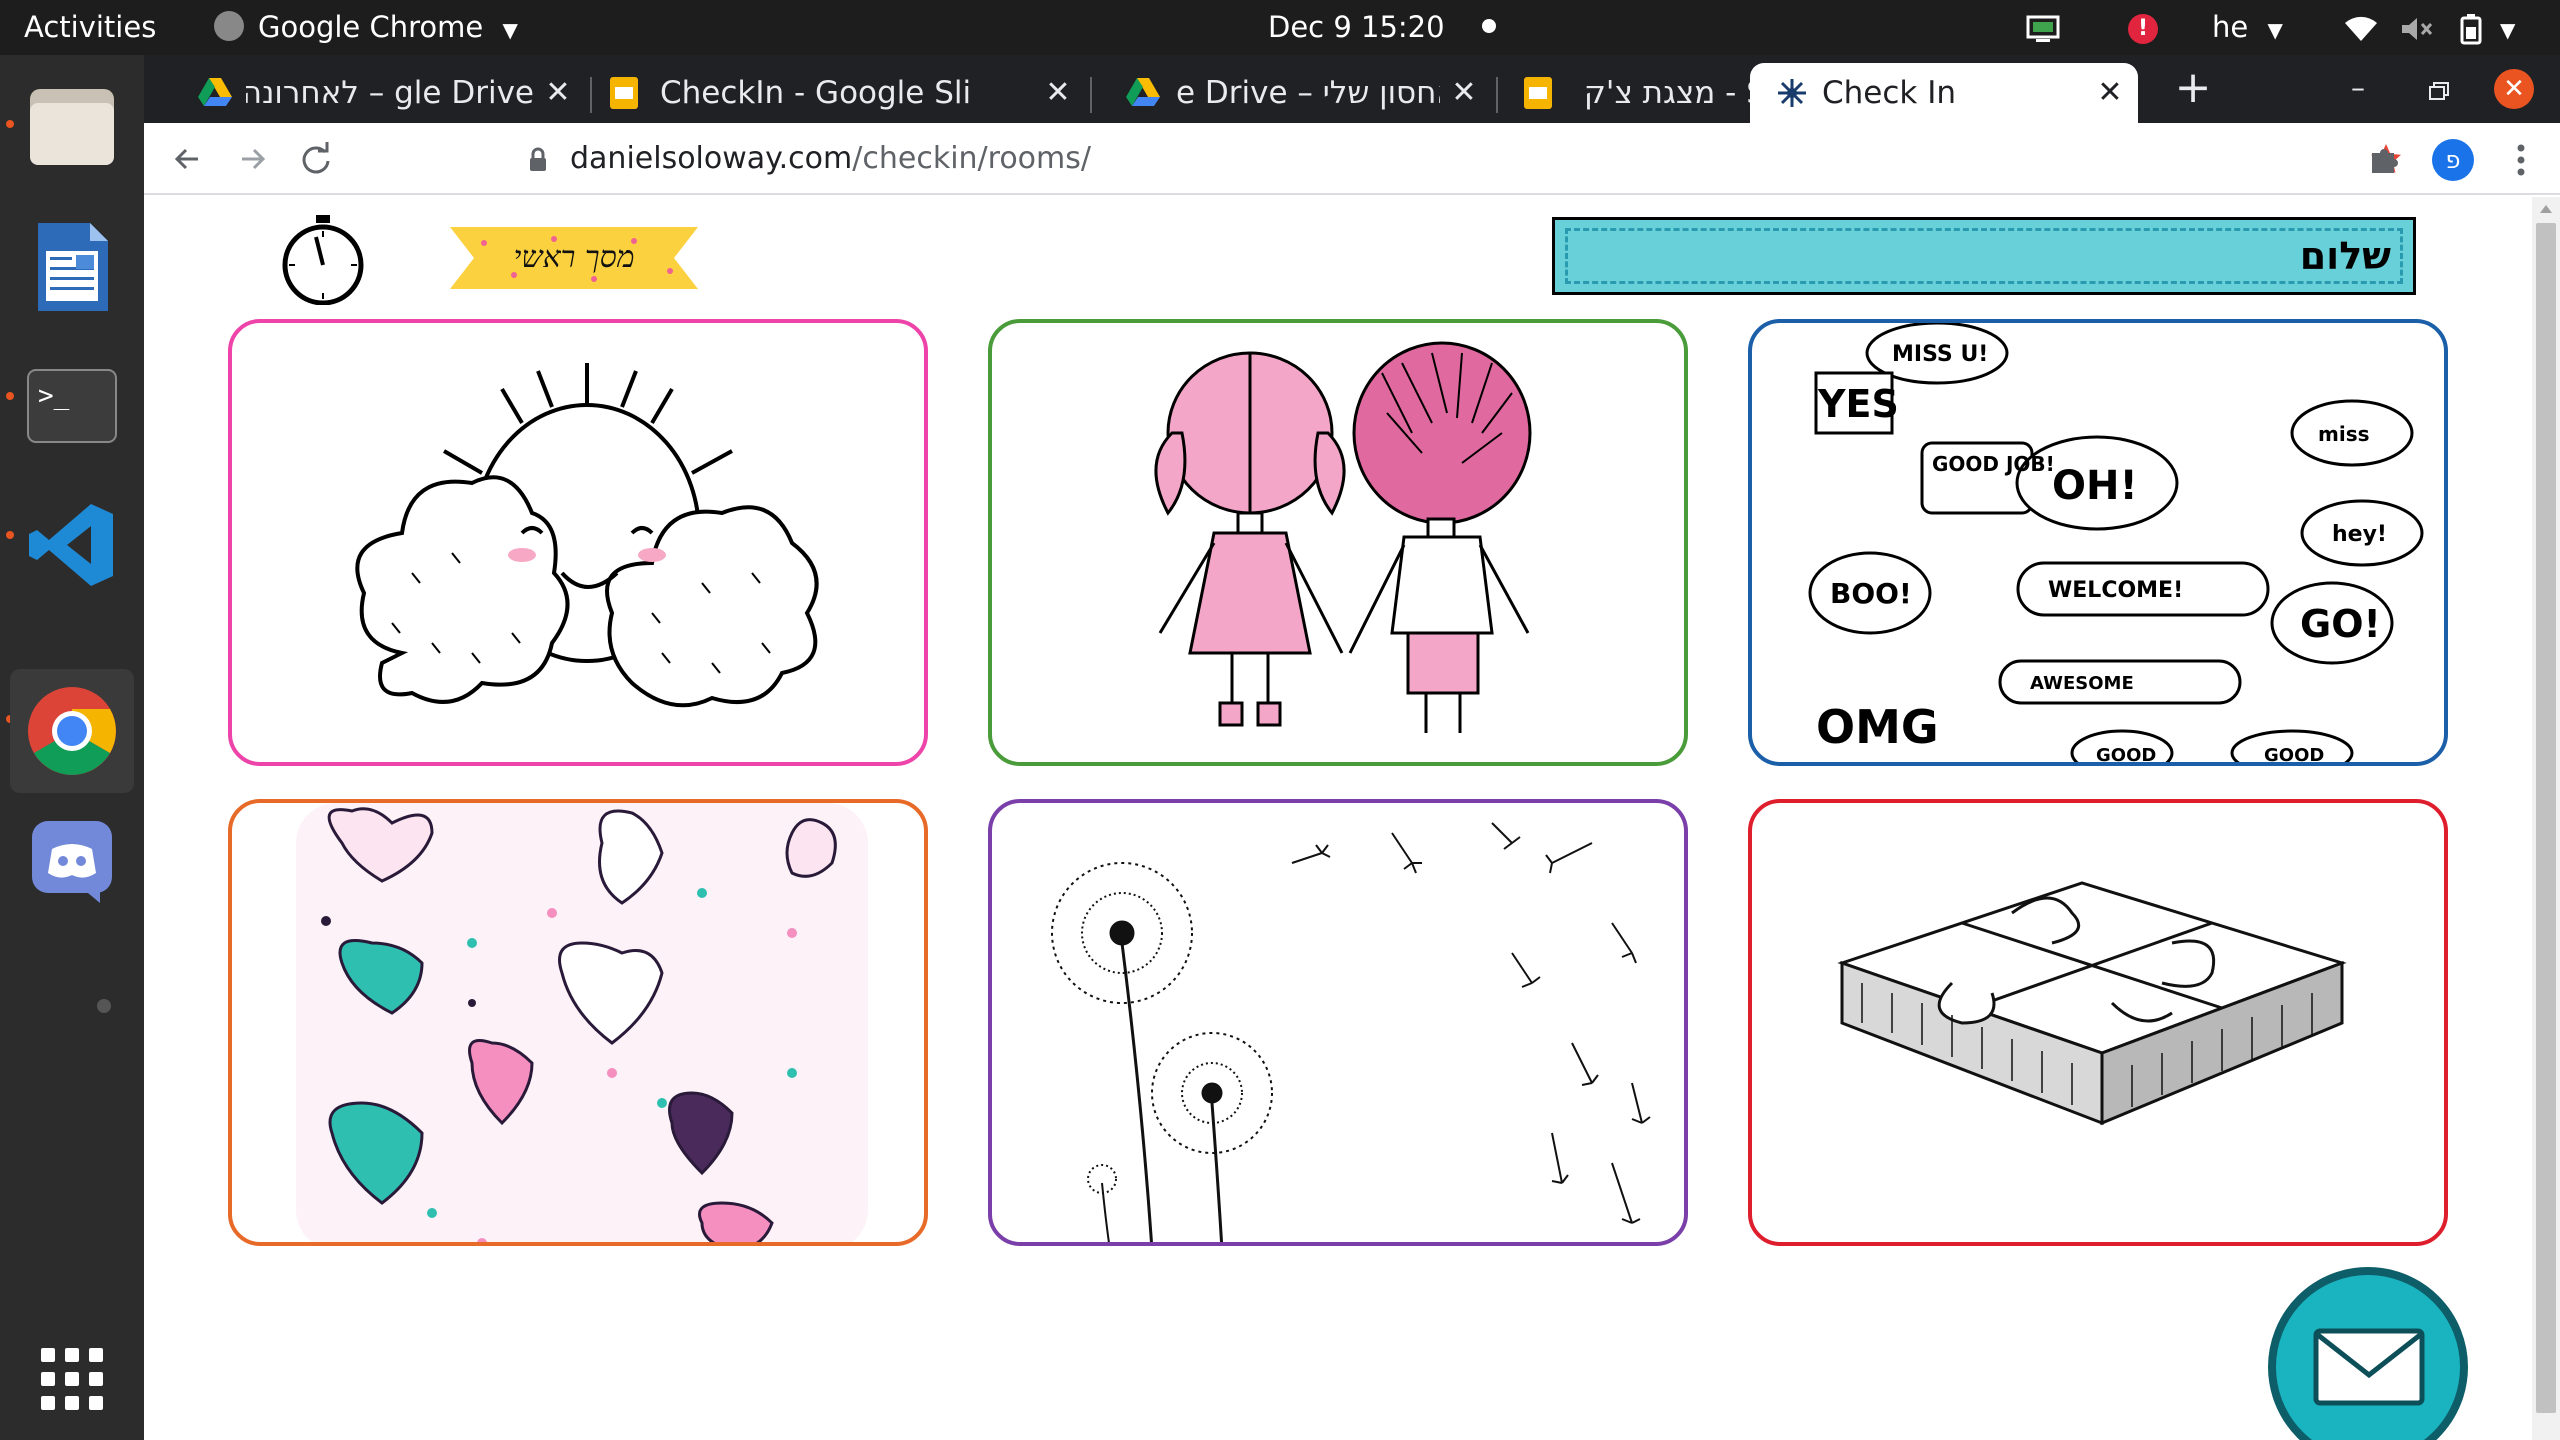  I want to click on hearts-illustration, so click(582, 1022).